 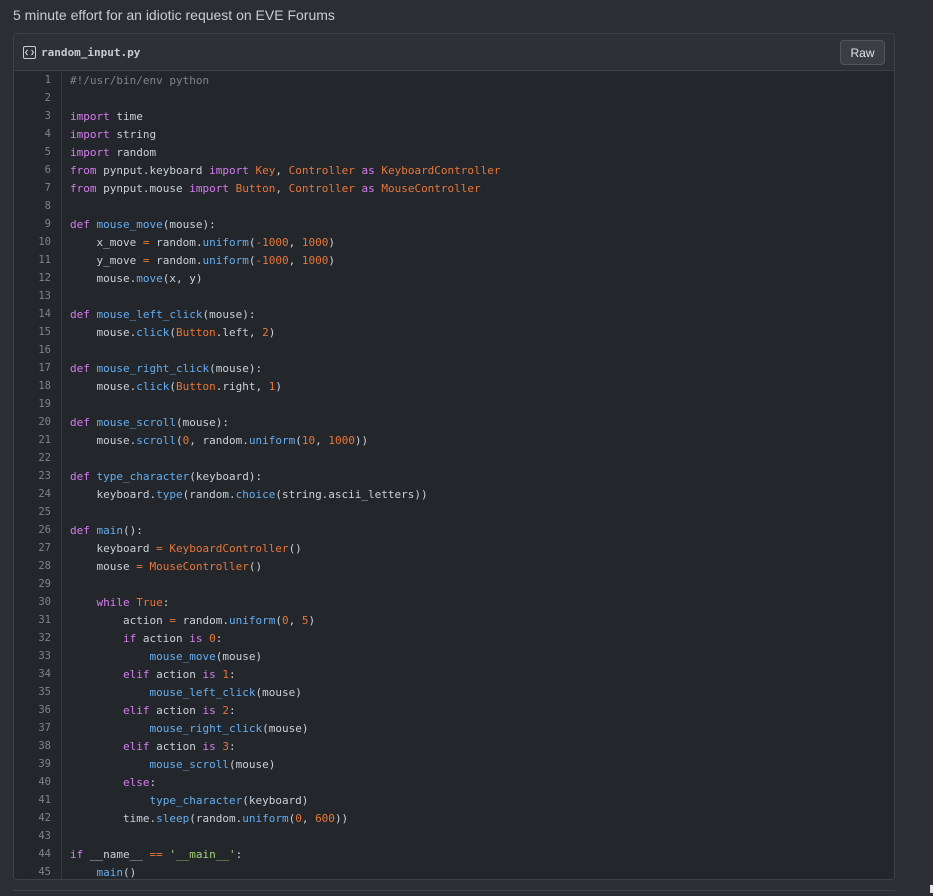 What do you see at coordinates (32, 602) in the screenshot?
I see `line-number: 30` at bounding box center [32, 602].